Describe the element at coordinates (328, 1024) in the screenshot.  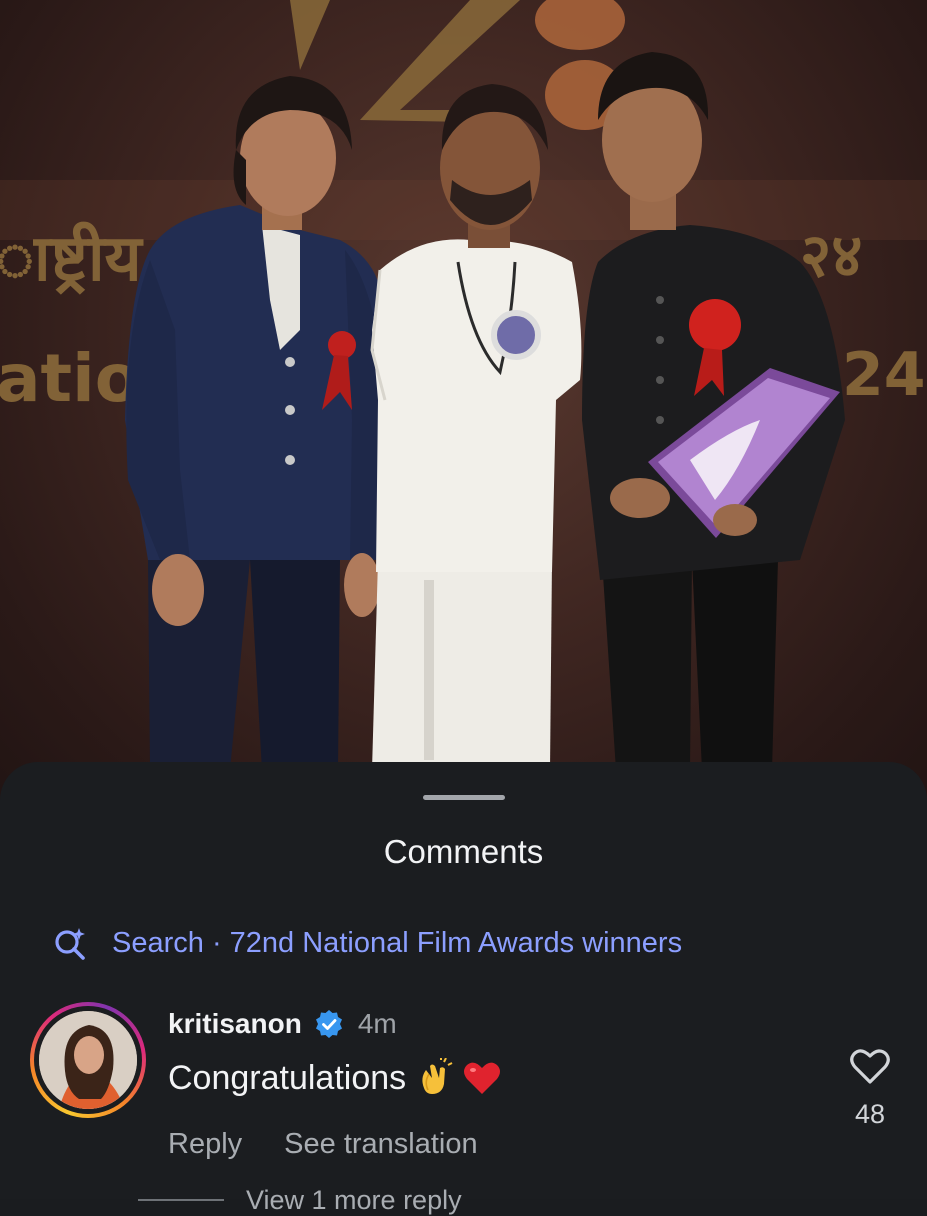
I see `verified-badge-icon` at that location.